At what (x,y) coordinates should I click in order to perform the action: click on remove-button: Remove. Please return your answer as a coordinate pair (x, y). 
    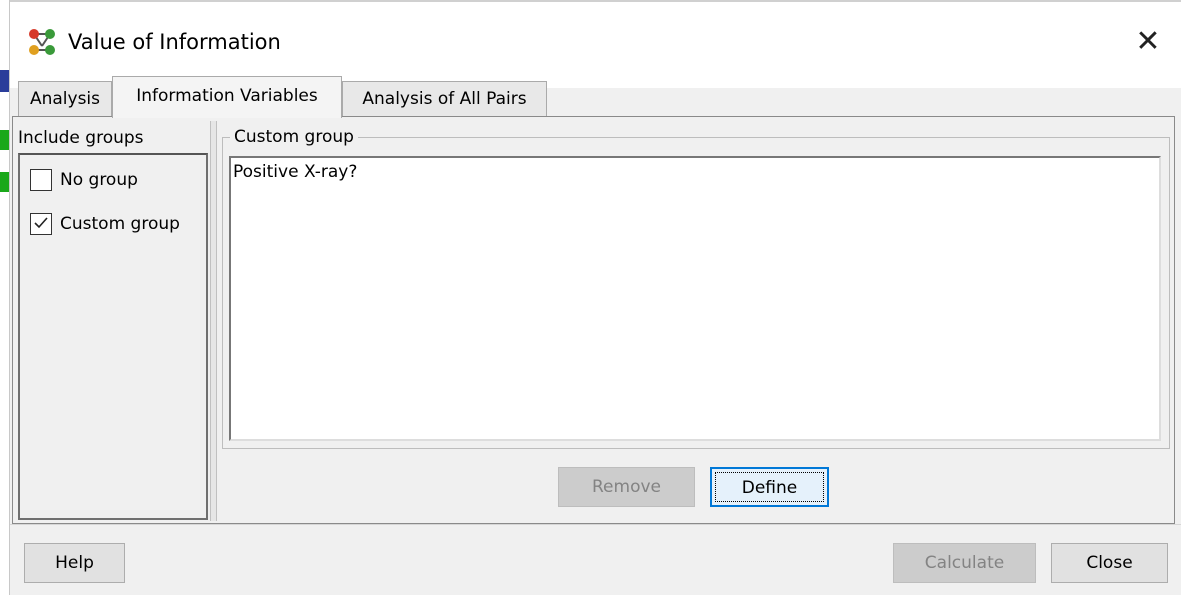
    Looking at the image, I should click on (626, 487).